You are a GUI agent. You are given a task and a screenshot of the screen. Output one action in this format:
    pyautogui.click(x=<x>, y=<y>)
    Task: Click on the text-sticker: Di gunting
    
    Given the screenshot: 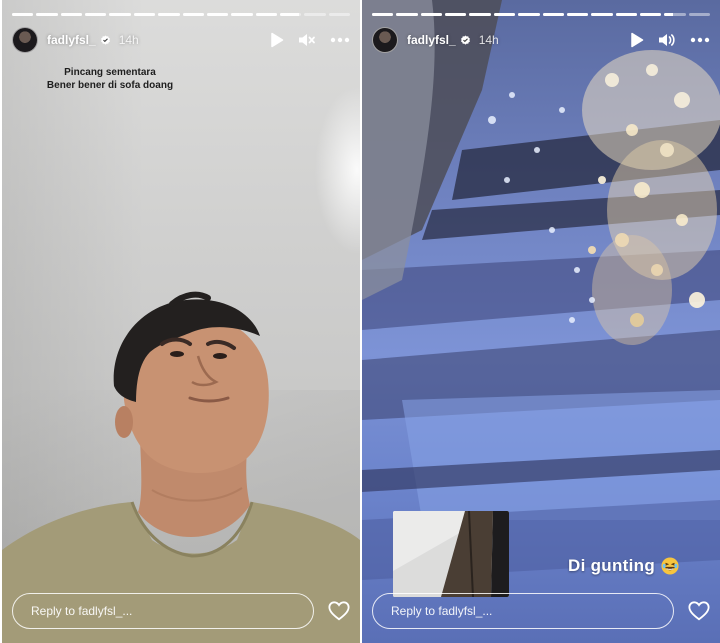 What is the action you would take?
    pyautogui.click(x=623, y=566)
    